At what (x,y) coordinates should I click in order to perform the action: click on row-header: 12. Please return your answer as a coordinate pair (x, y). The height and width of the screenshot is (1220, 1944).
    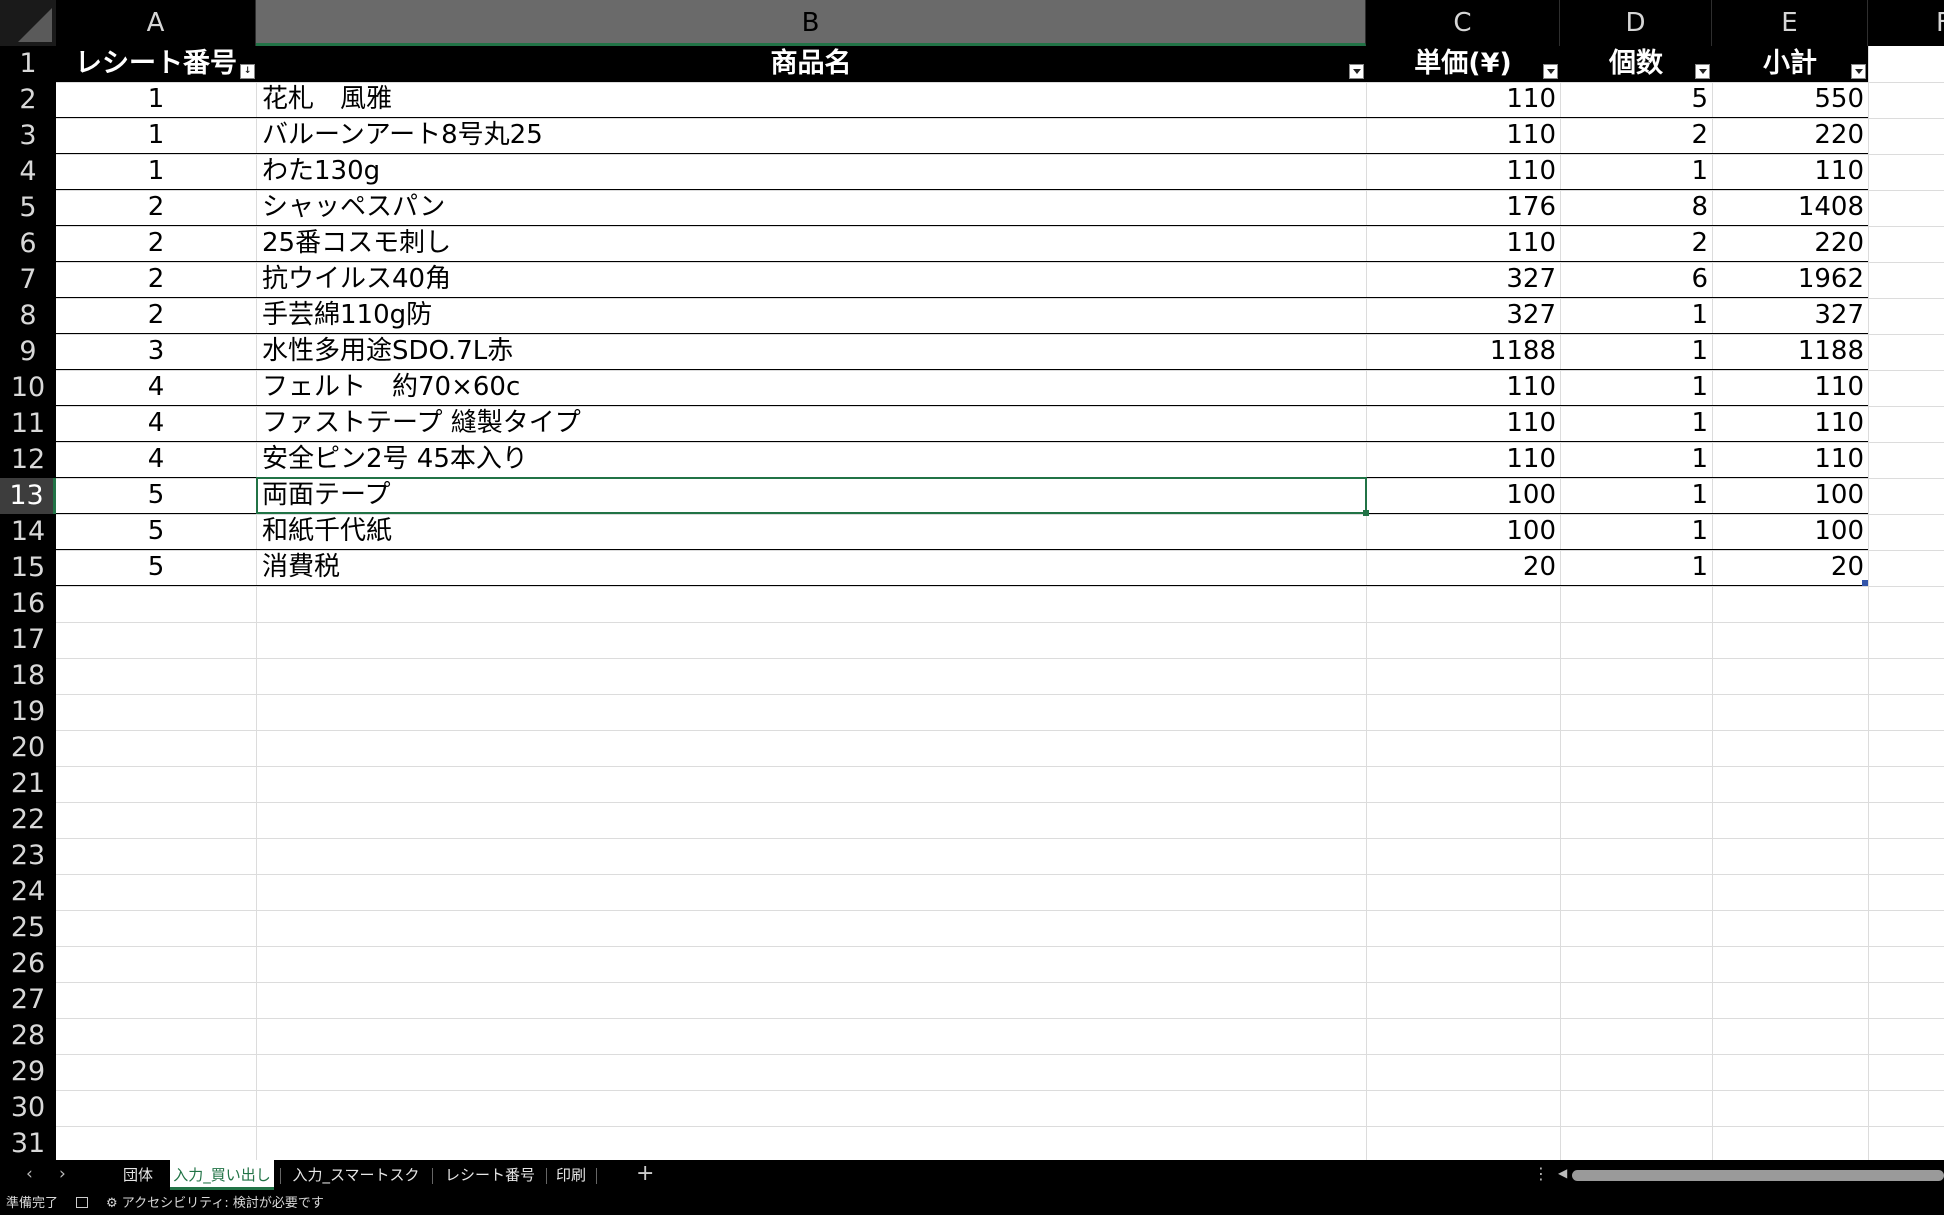
    Looking at the image, I should click on (28, 460).